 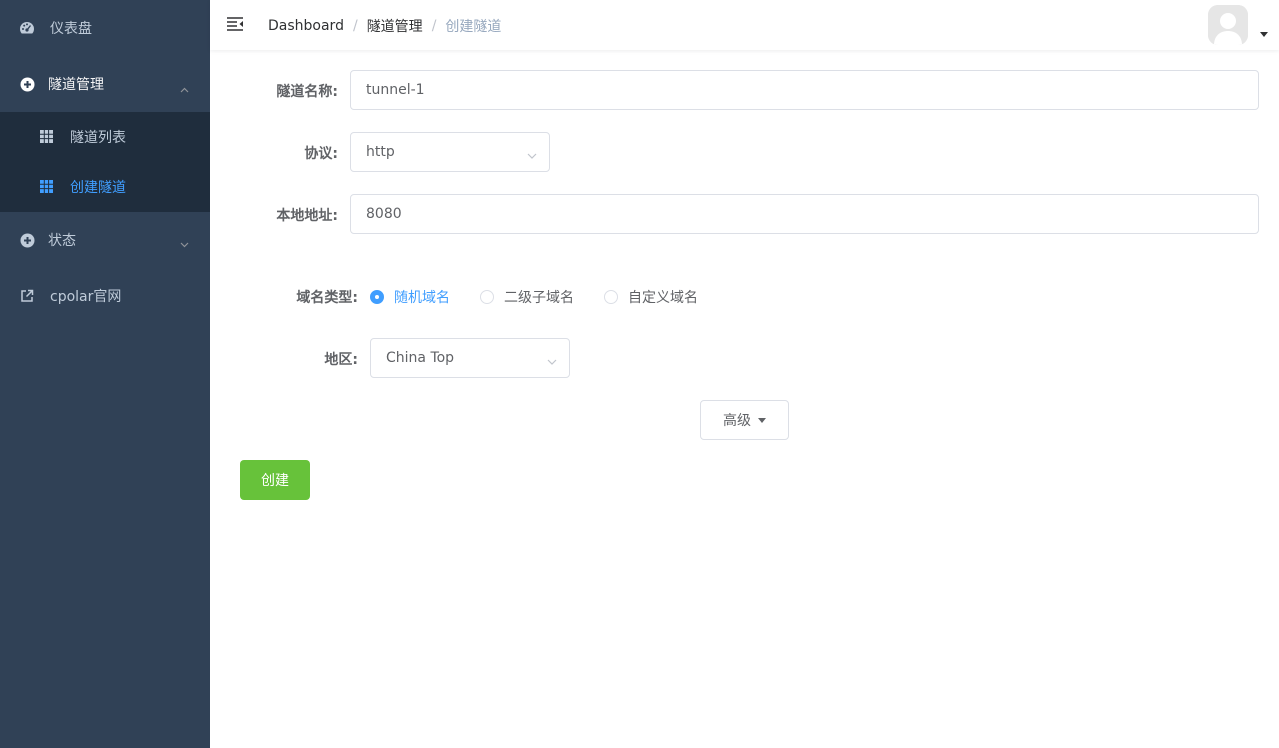 I want to click on external-link-icon, so click(x=27, y=296).